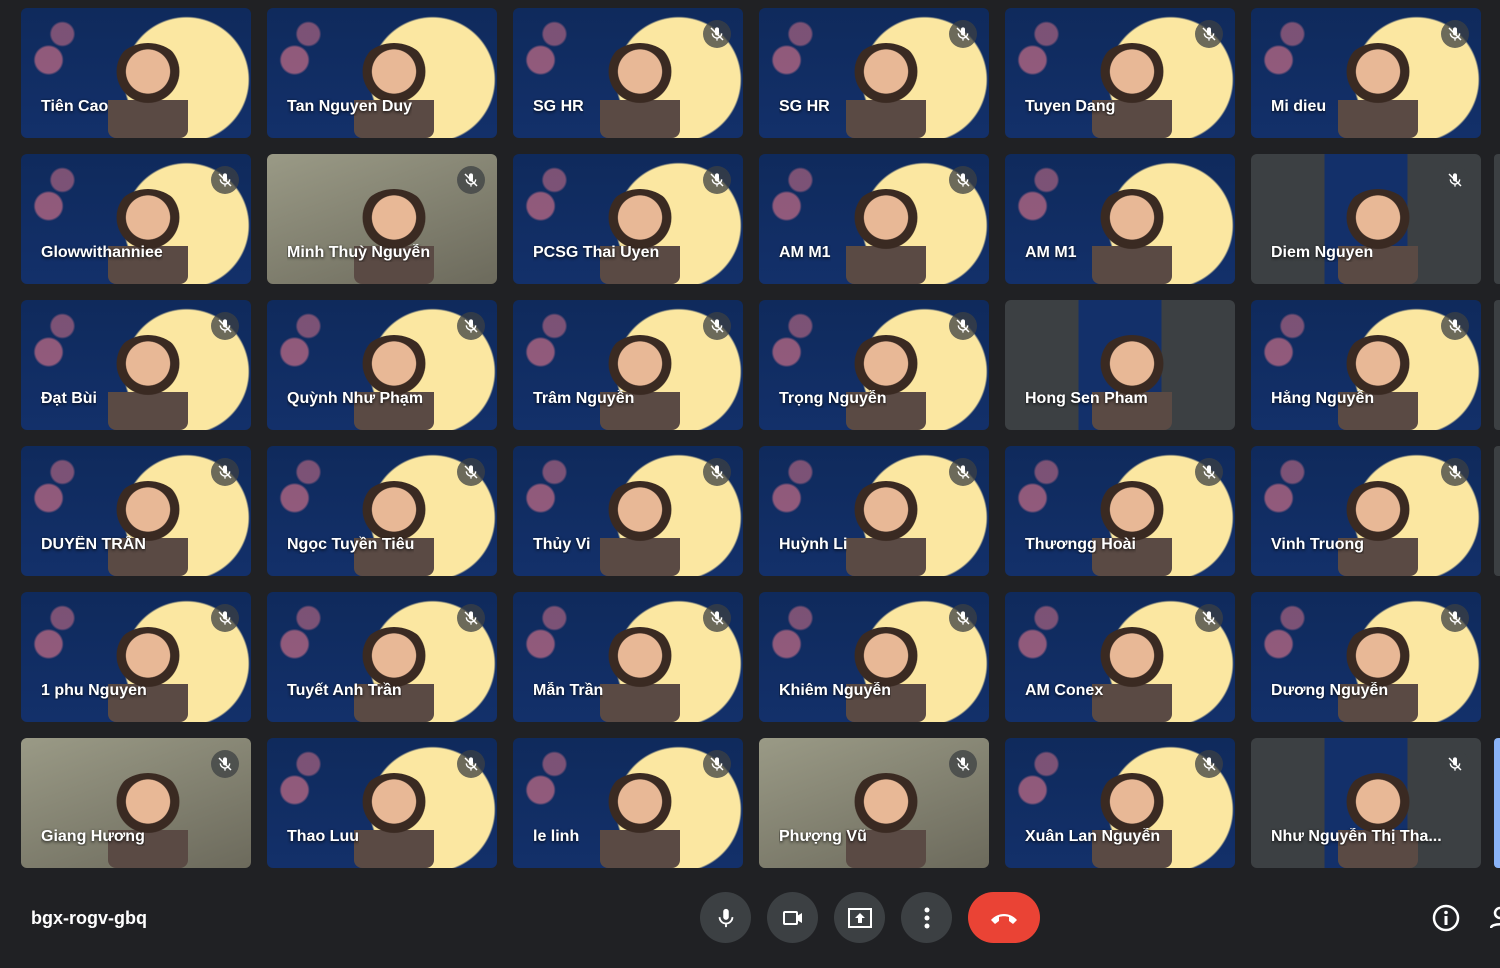 Image resolution: width=1500 pixels, height=968 pixels. I want to click on participant-name: Thươngg Hoài, so click(1080, 544).